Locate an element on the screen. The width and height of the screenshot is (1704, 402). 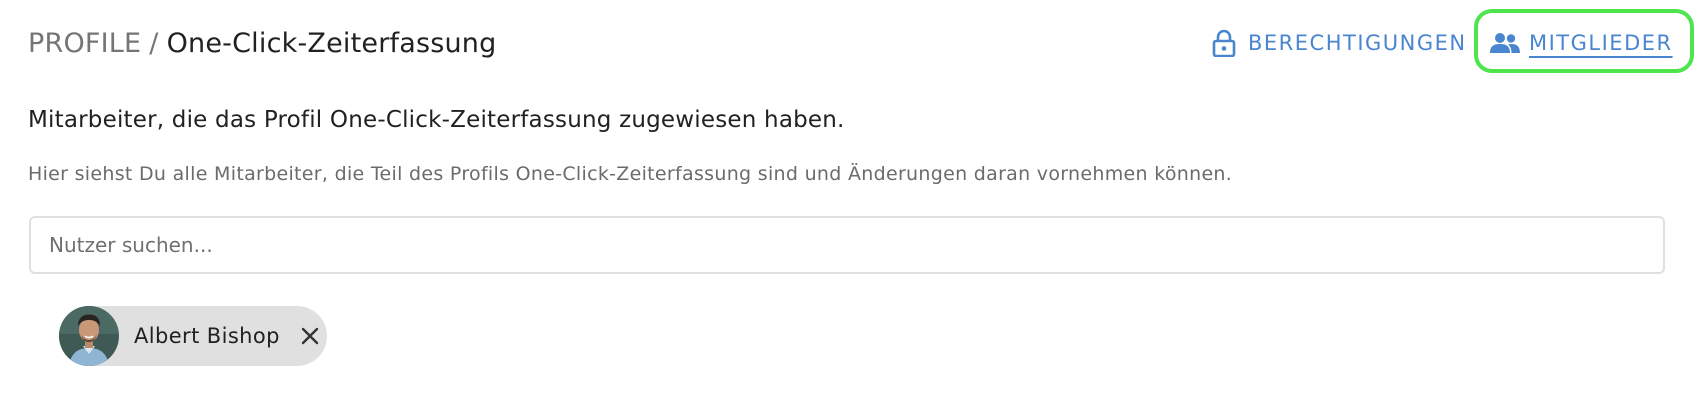
member-chip: Albert Bishop is located at coordinates (193, 336).